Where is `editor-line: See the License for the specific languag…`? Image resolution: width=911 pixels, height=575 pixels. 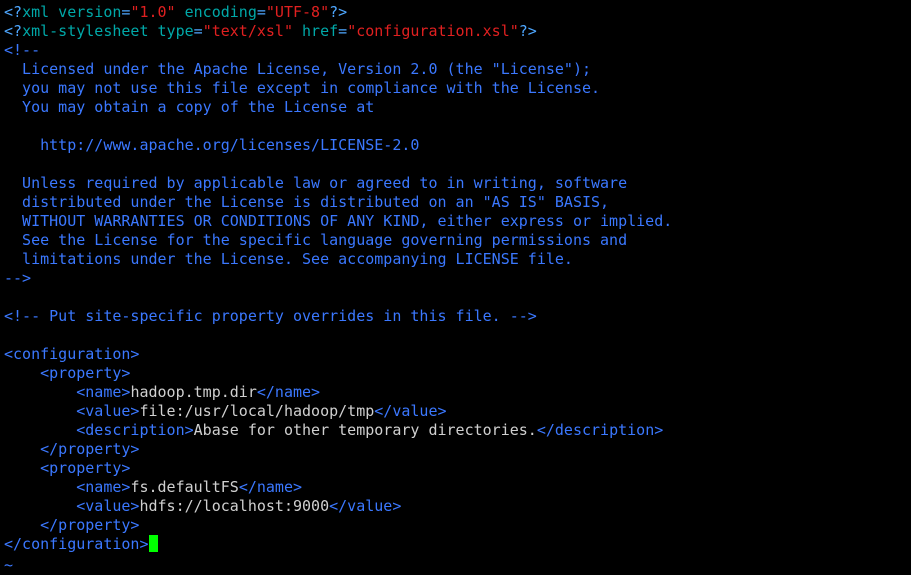
editor-line: See the License for the specific languag… is located at coordinates (338, 240).